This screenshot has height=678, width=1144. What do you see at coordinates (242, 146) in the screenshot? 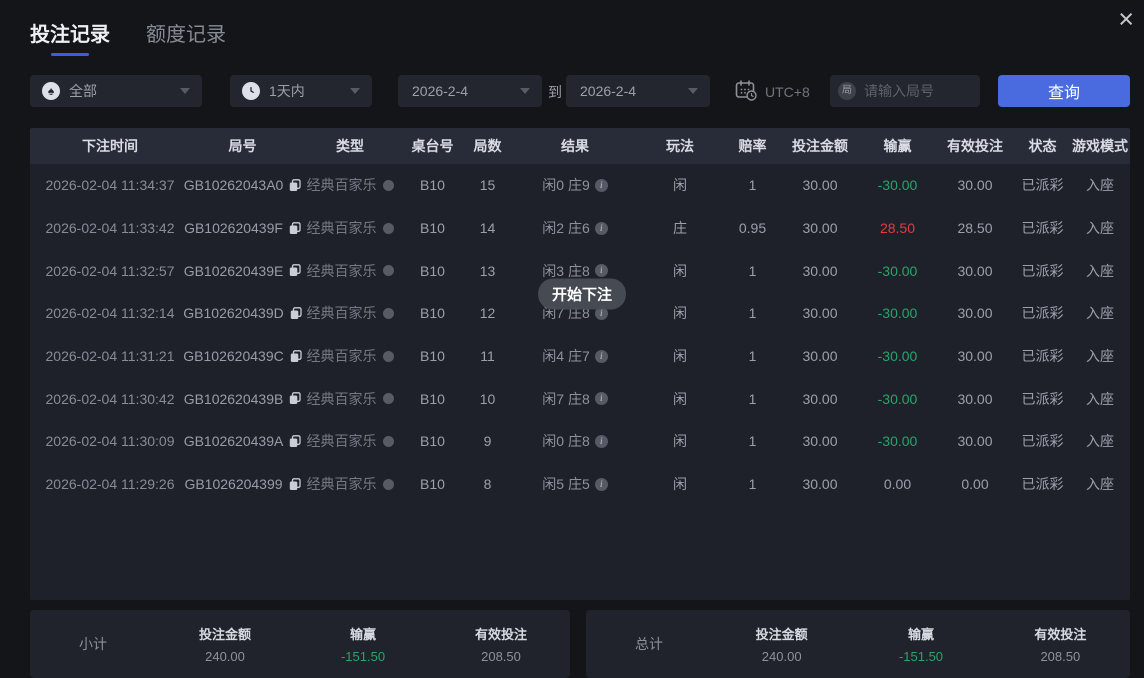
I see `col-round-id: 局号` at bounding box center [242, 146].